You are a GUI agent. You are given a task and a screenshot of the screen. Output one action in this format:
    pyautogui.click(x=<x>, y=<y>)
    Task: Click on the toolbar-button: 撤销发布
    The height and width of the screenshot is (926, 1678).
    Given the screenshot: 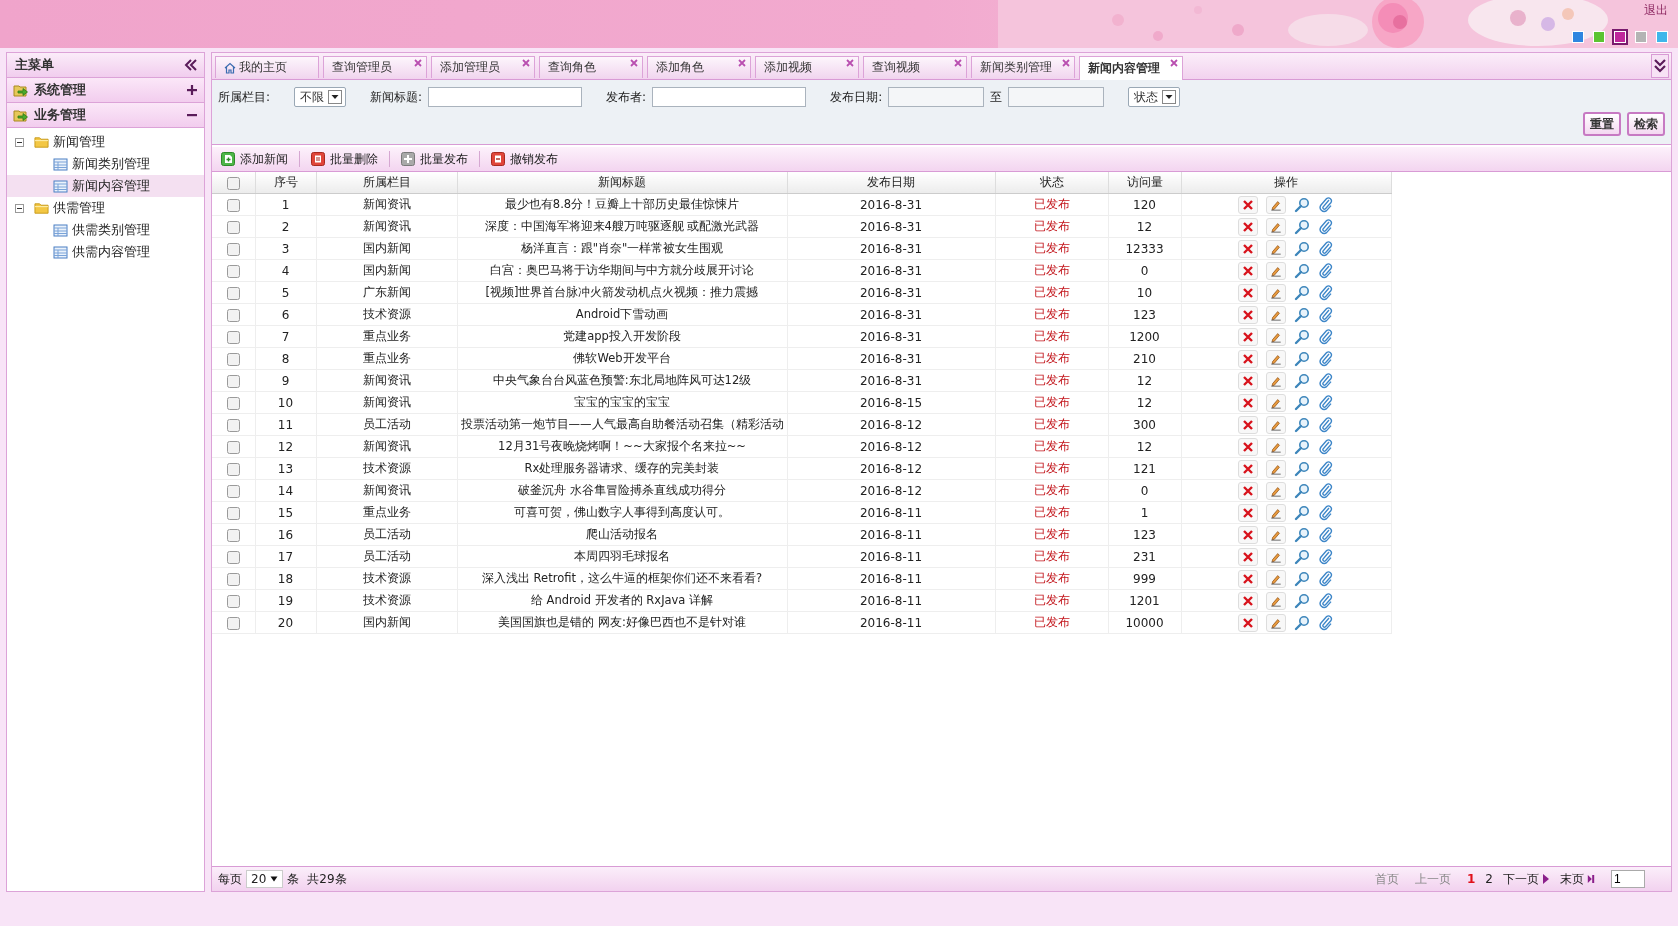 What is the action you would take?
    pyautogui.click(x=524, y=159)
    